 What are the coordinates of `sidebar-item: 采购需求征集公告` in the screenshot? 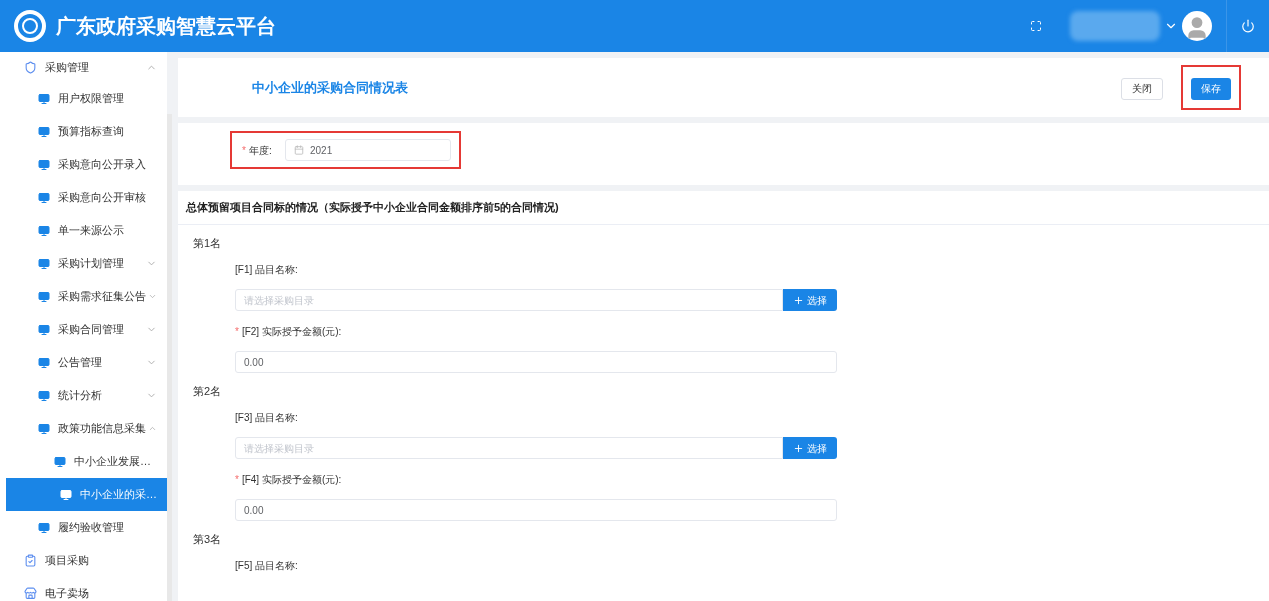 It's located at (83, 296).